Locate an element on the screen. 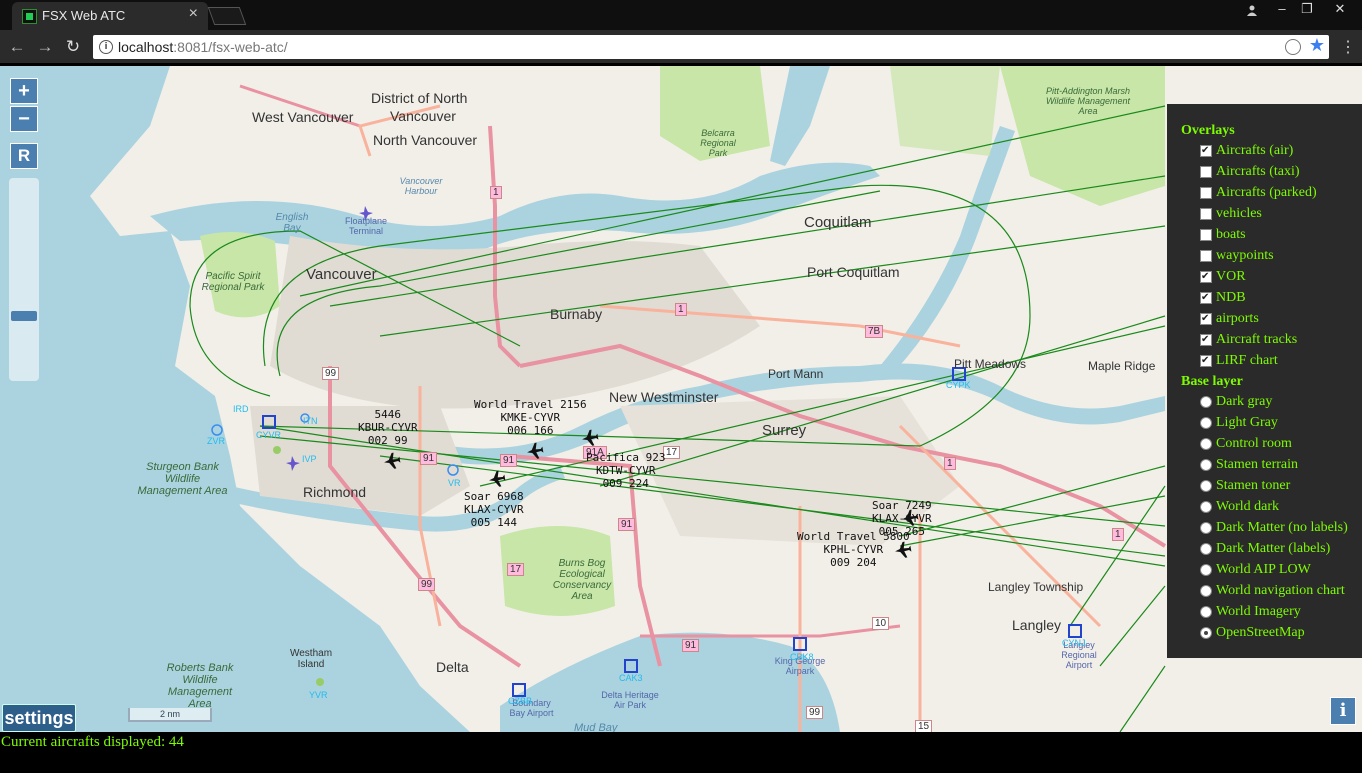  aircraft-route: KBUR-CYVR is located at coordinates (388, 427).